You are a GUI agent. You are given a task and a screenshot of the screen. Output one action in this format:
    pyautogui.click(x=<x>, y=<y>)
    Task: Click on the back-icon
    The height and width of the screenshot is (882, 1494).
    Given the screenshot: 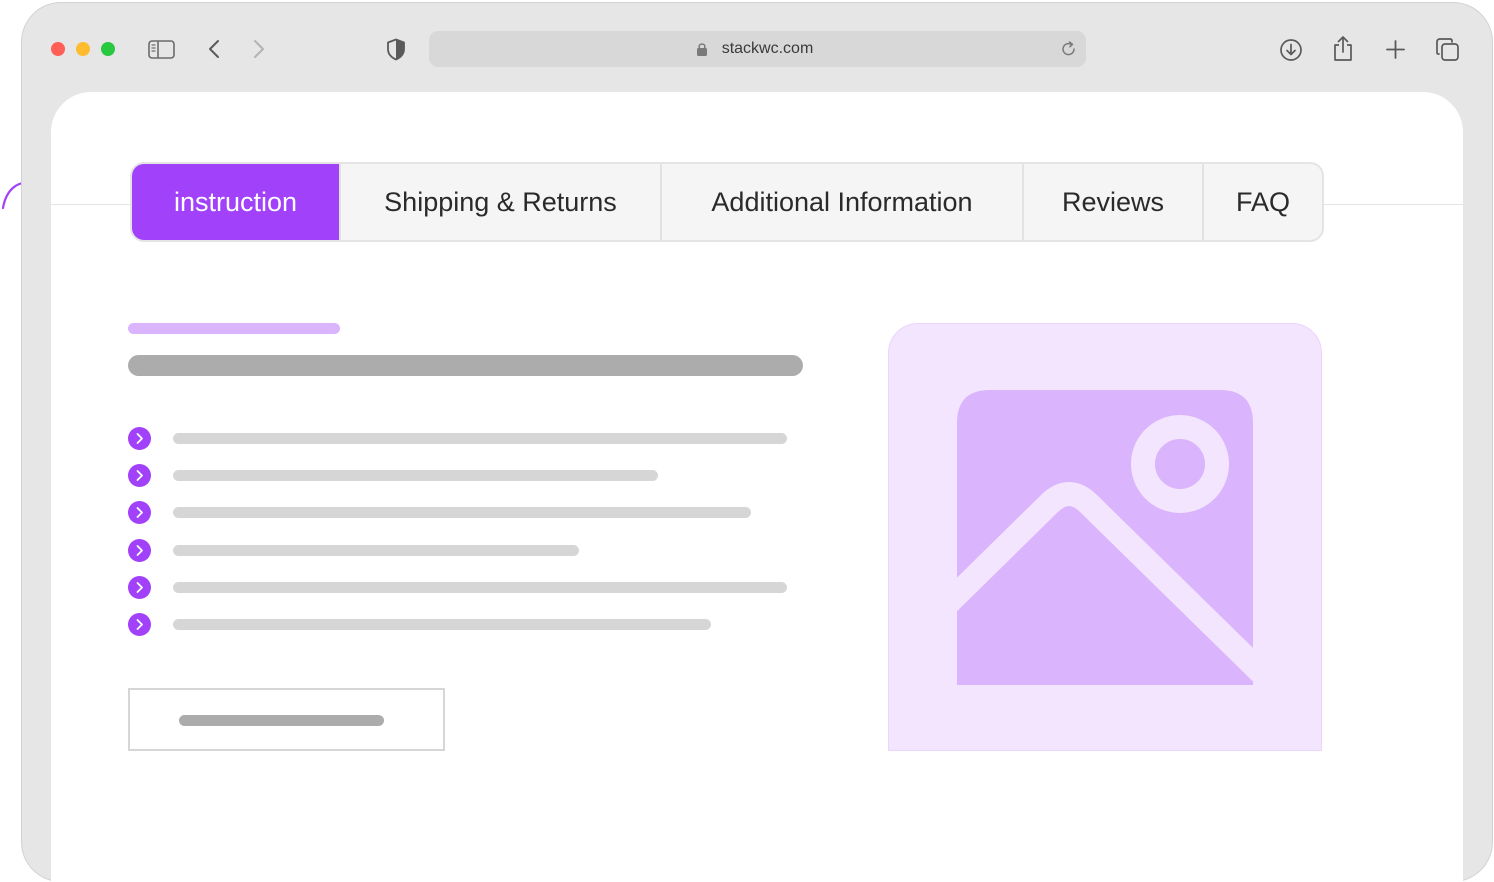 What is the action you would take?
    pyautogui.click(x=215, y=49)
    